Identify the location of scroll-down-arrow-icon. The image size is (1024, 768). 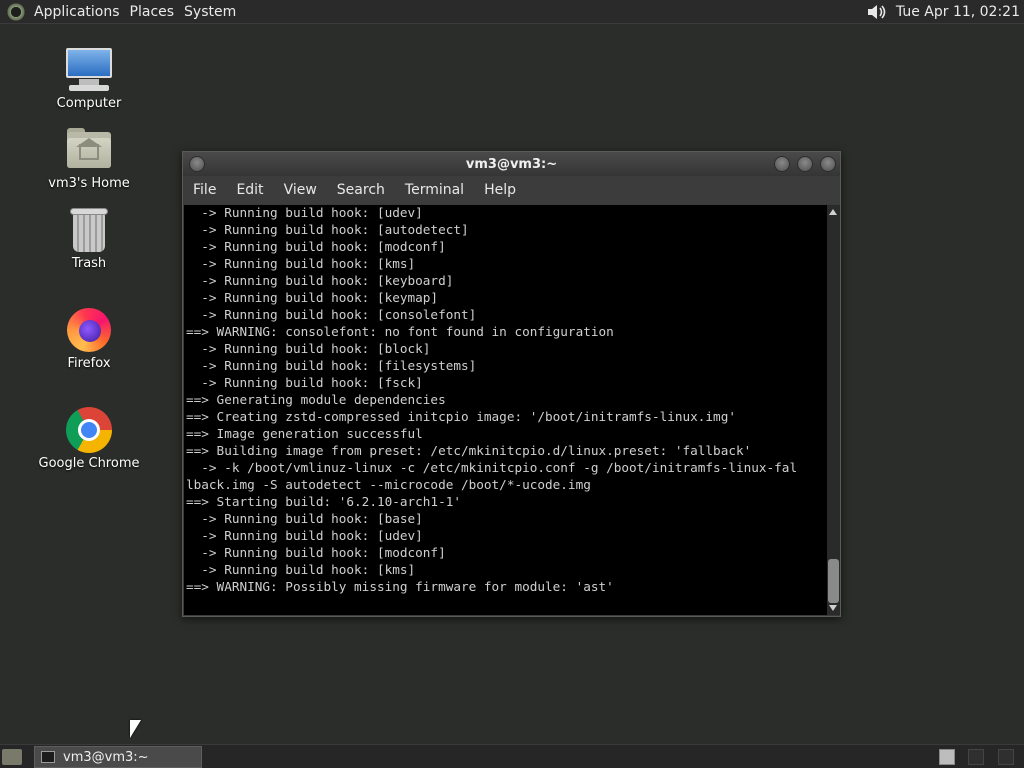
(833, 608).